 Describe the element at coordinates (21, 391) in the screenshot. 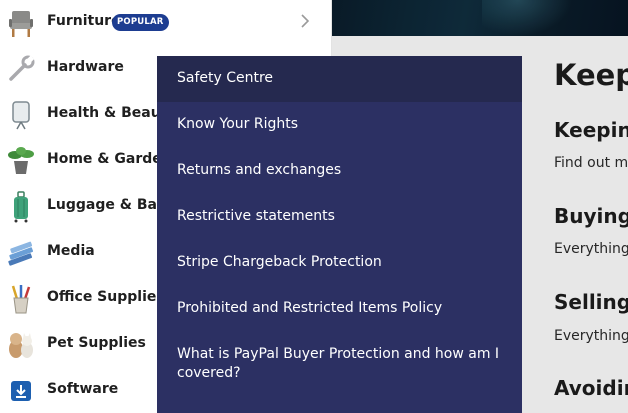

I see `download-icon` at that location.